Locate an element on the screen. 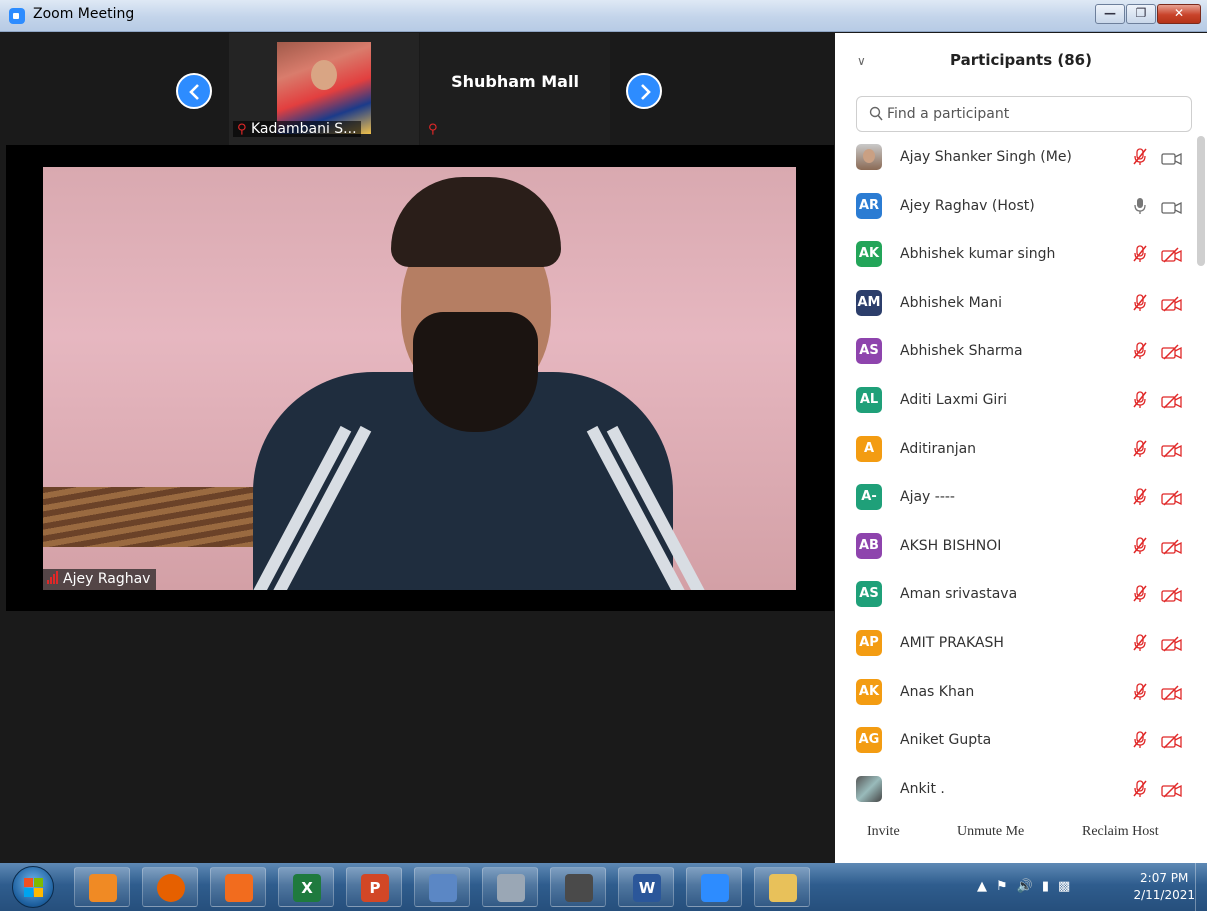  participant-avatar: AG is located at coordinates (869, 740).